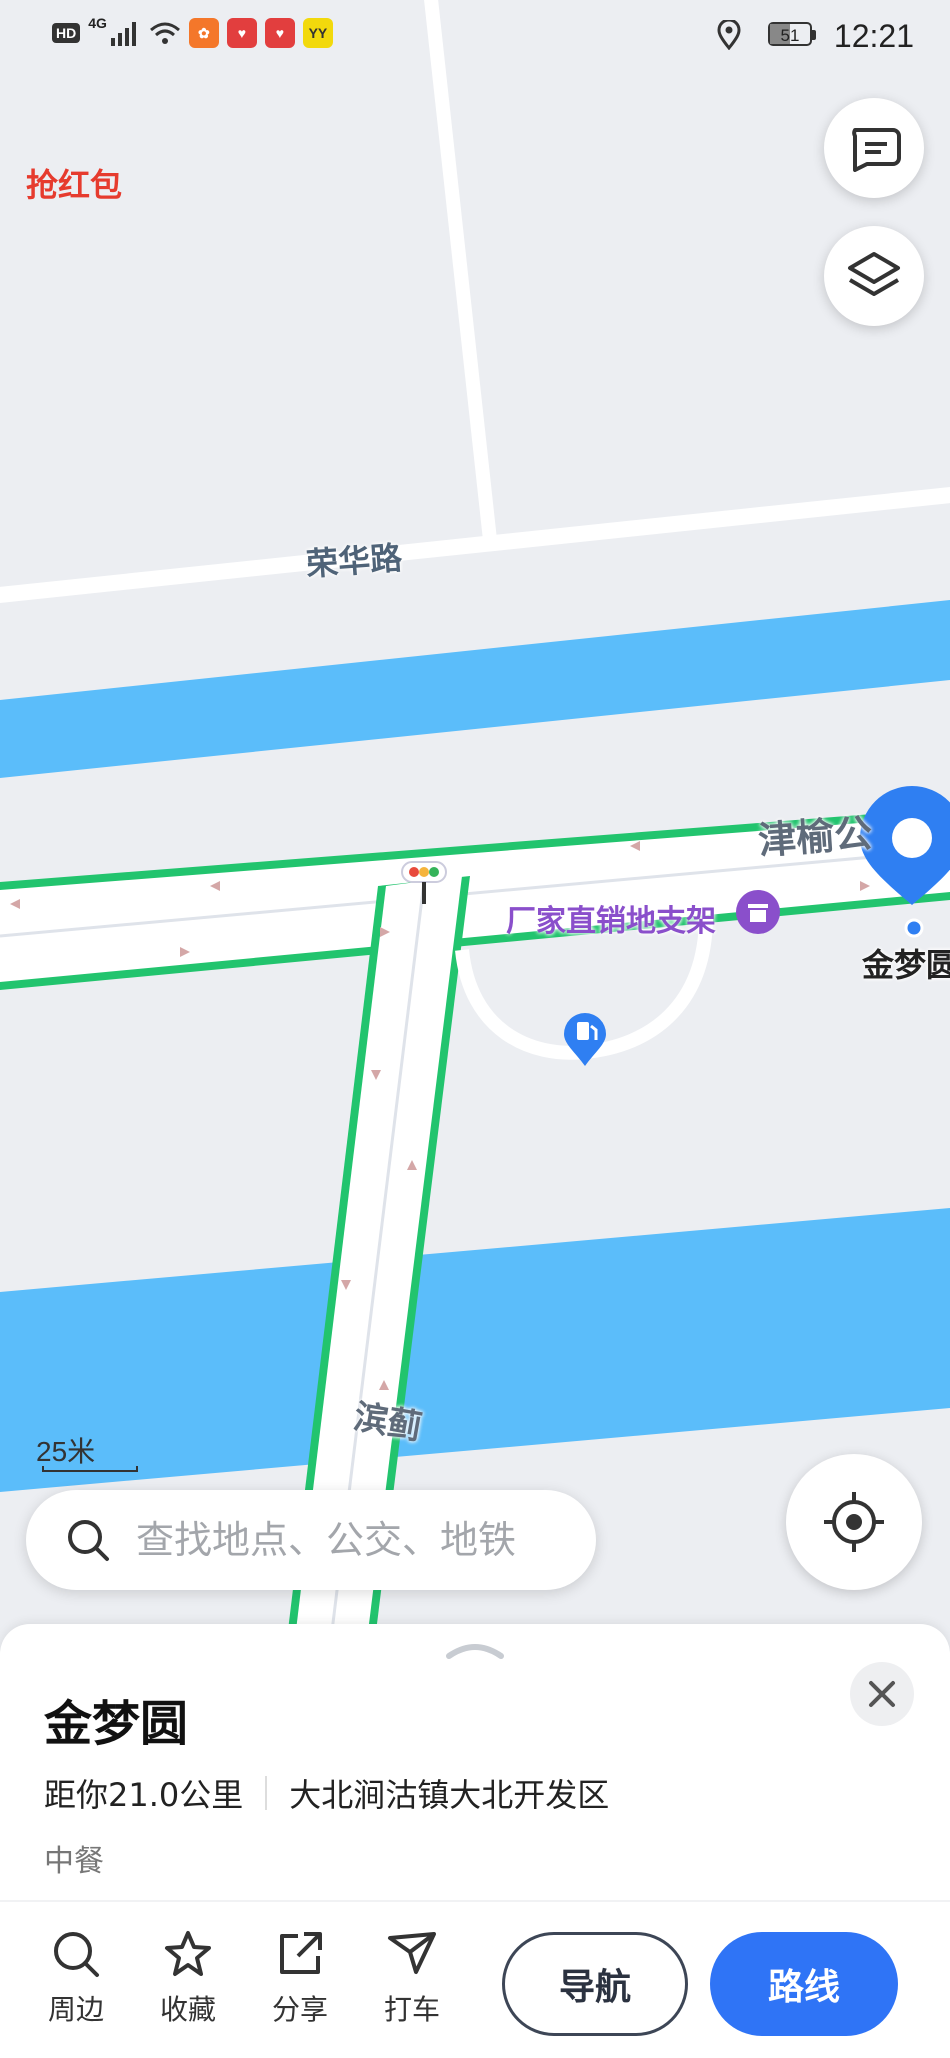 Image resolution: width=950 pixels, height=2058 pixels. Describe the element at coordinates (449, 1795) in the screenshot. I see `address-text: 大北涧沽镇大北开发区` at that location.